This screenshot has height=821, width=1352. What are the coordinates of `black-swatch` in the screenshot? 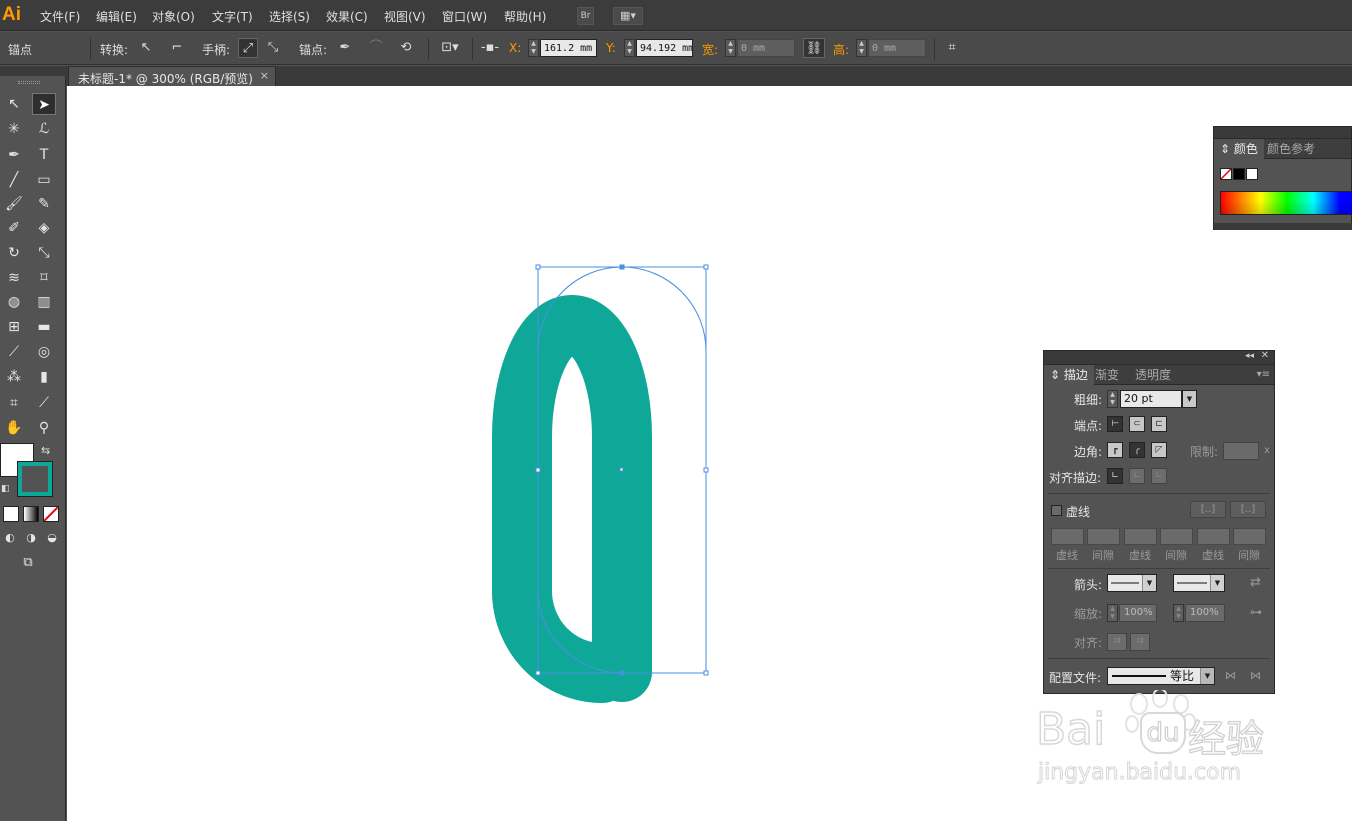 It's located at (1239, 174).